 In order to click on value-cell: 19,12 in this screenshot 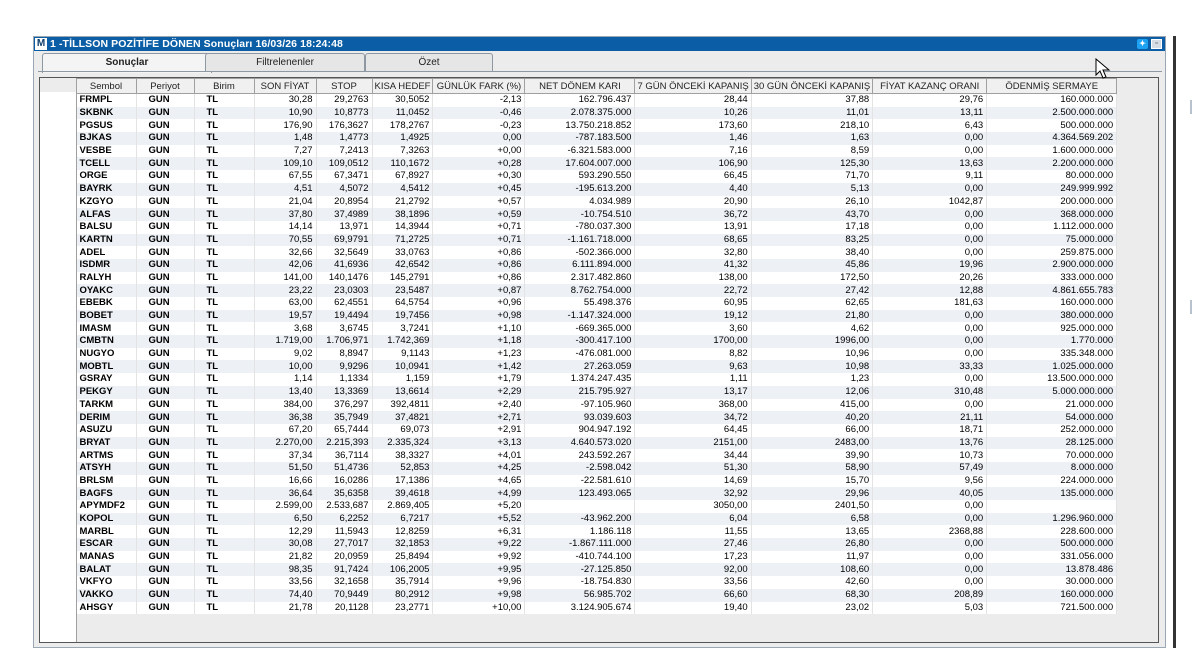, I will do `click(693, 316)`.